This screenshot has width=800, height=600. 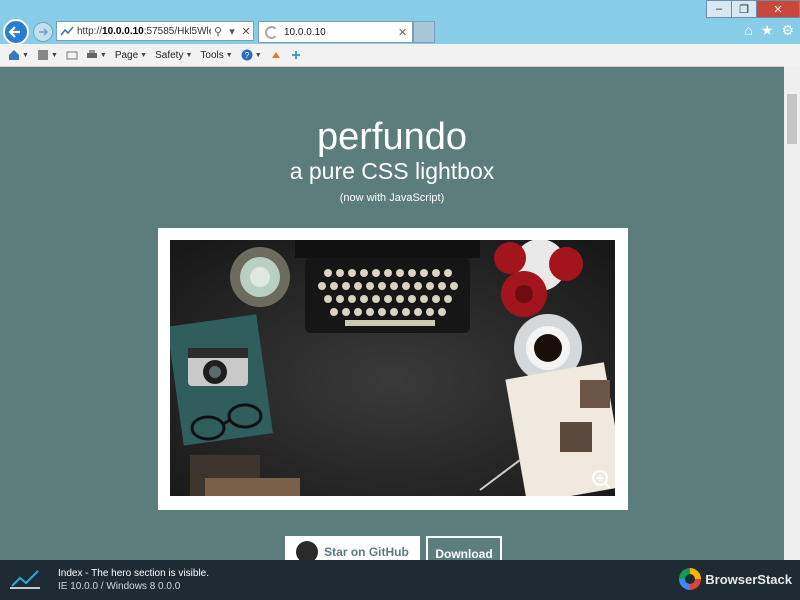 I want to click on status-message: Index - The hero section is visible., so click(x=134, y=573).